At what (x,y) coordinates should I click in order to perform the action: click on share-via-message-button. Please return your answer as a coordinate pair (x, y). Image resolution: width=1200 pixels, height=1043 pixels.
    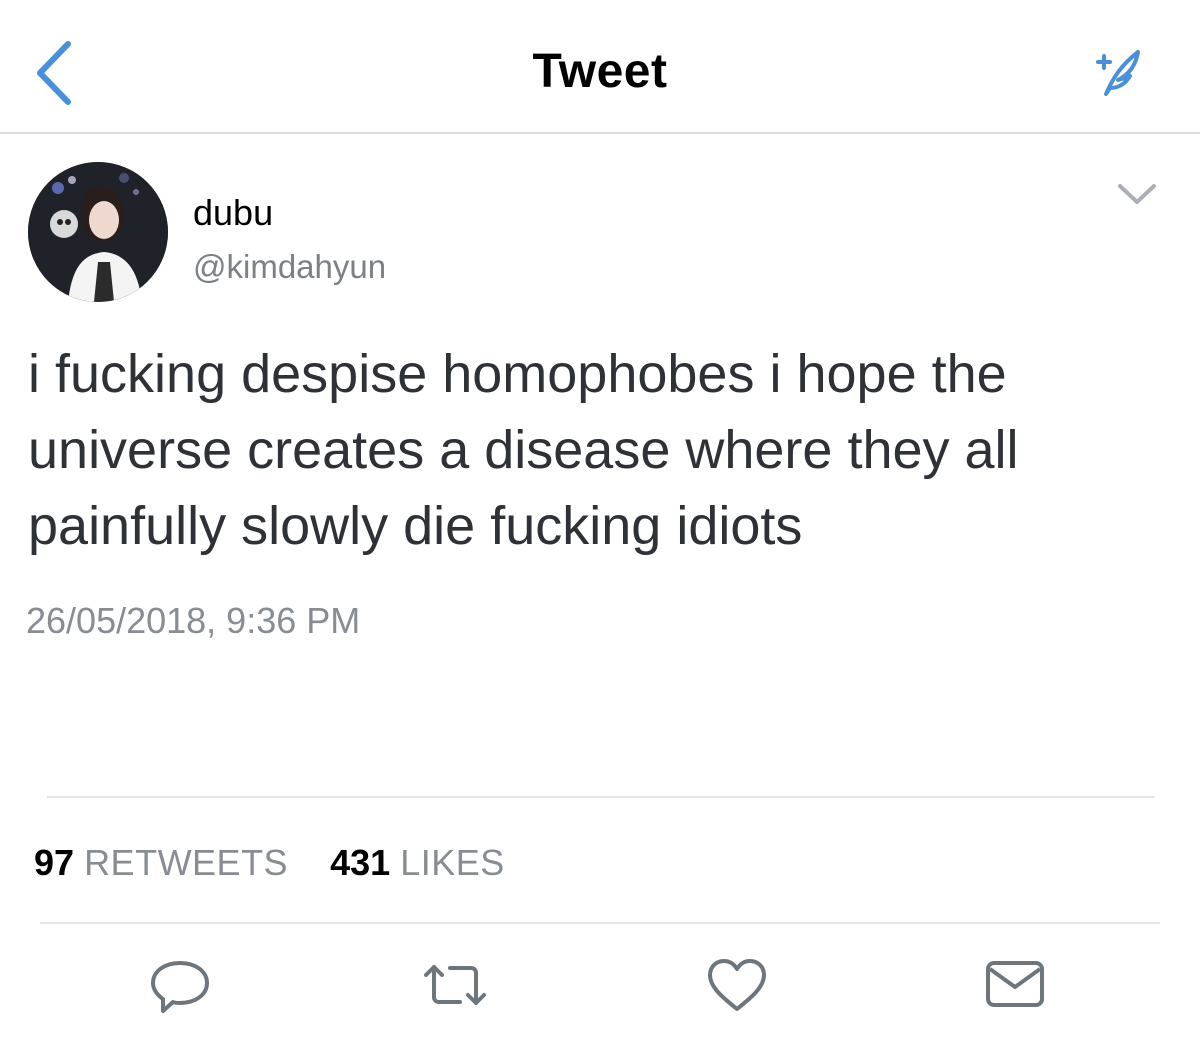
    Looking at the image, I should click on (1015, 985).